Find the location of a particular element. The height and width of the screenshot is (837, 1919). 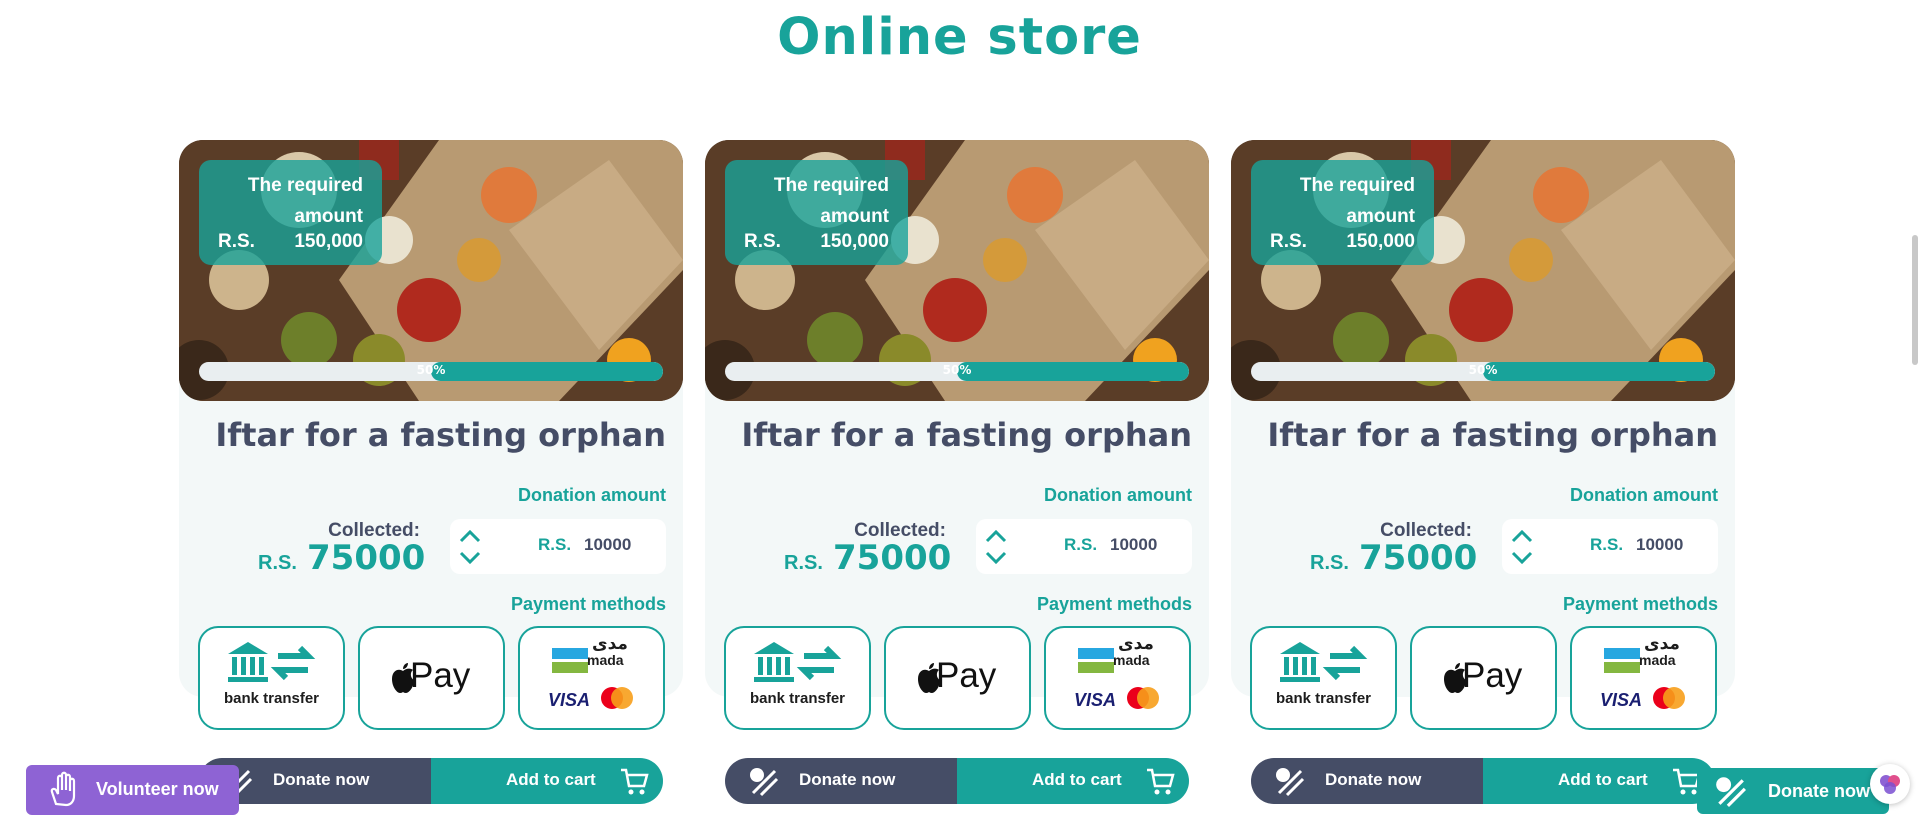

volunteer-now-button: Volunteer now is located at coordinates (132, 790).